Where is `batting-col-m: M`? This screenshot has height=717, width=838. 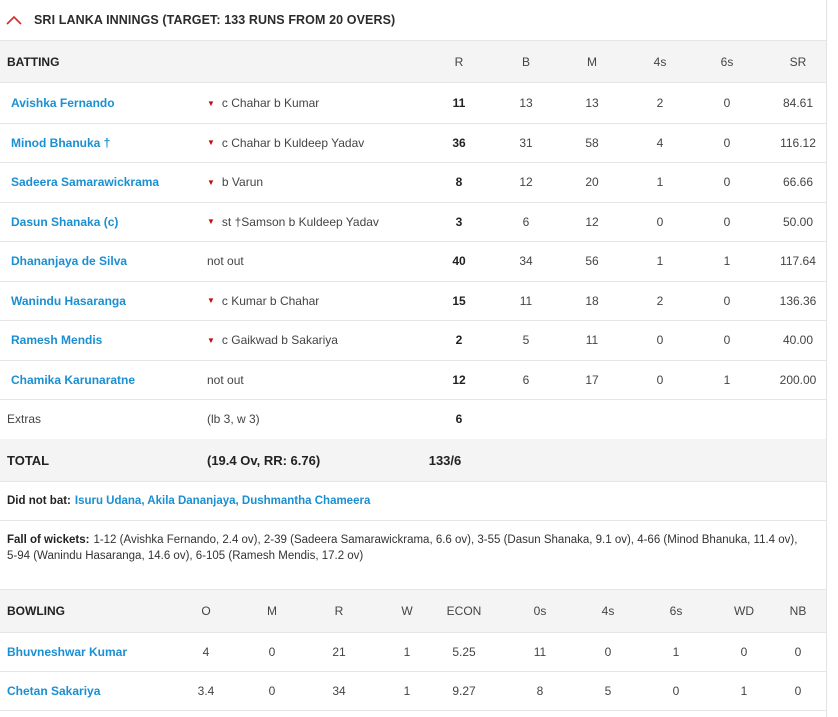
batting-col-m: M is located at coordinates (592, 61).